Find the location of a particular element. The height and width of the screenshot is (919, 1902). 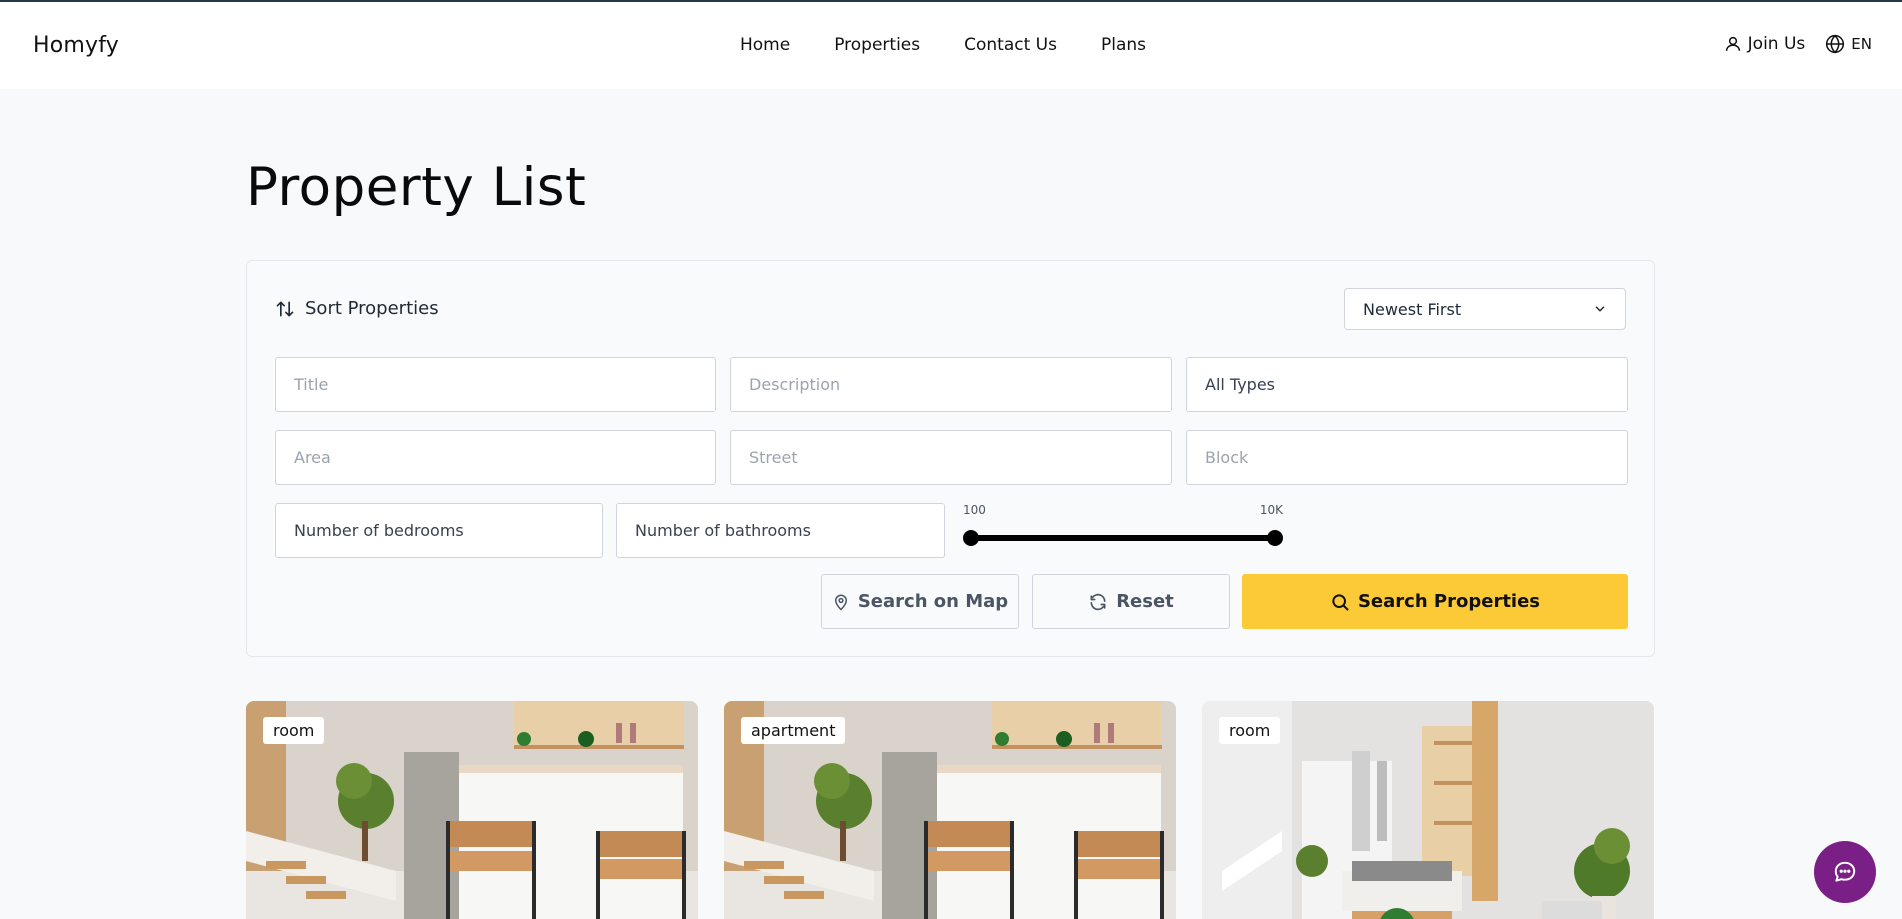

block-field is located at coordinates (1407, 457).